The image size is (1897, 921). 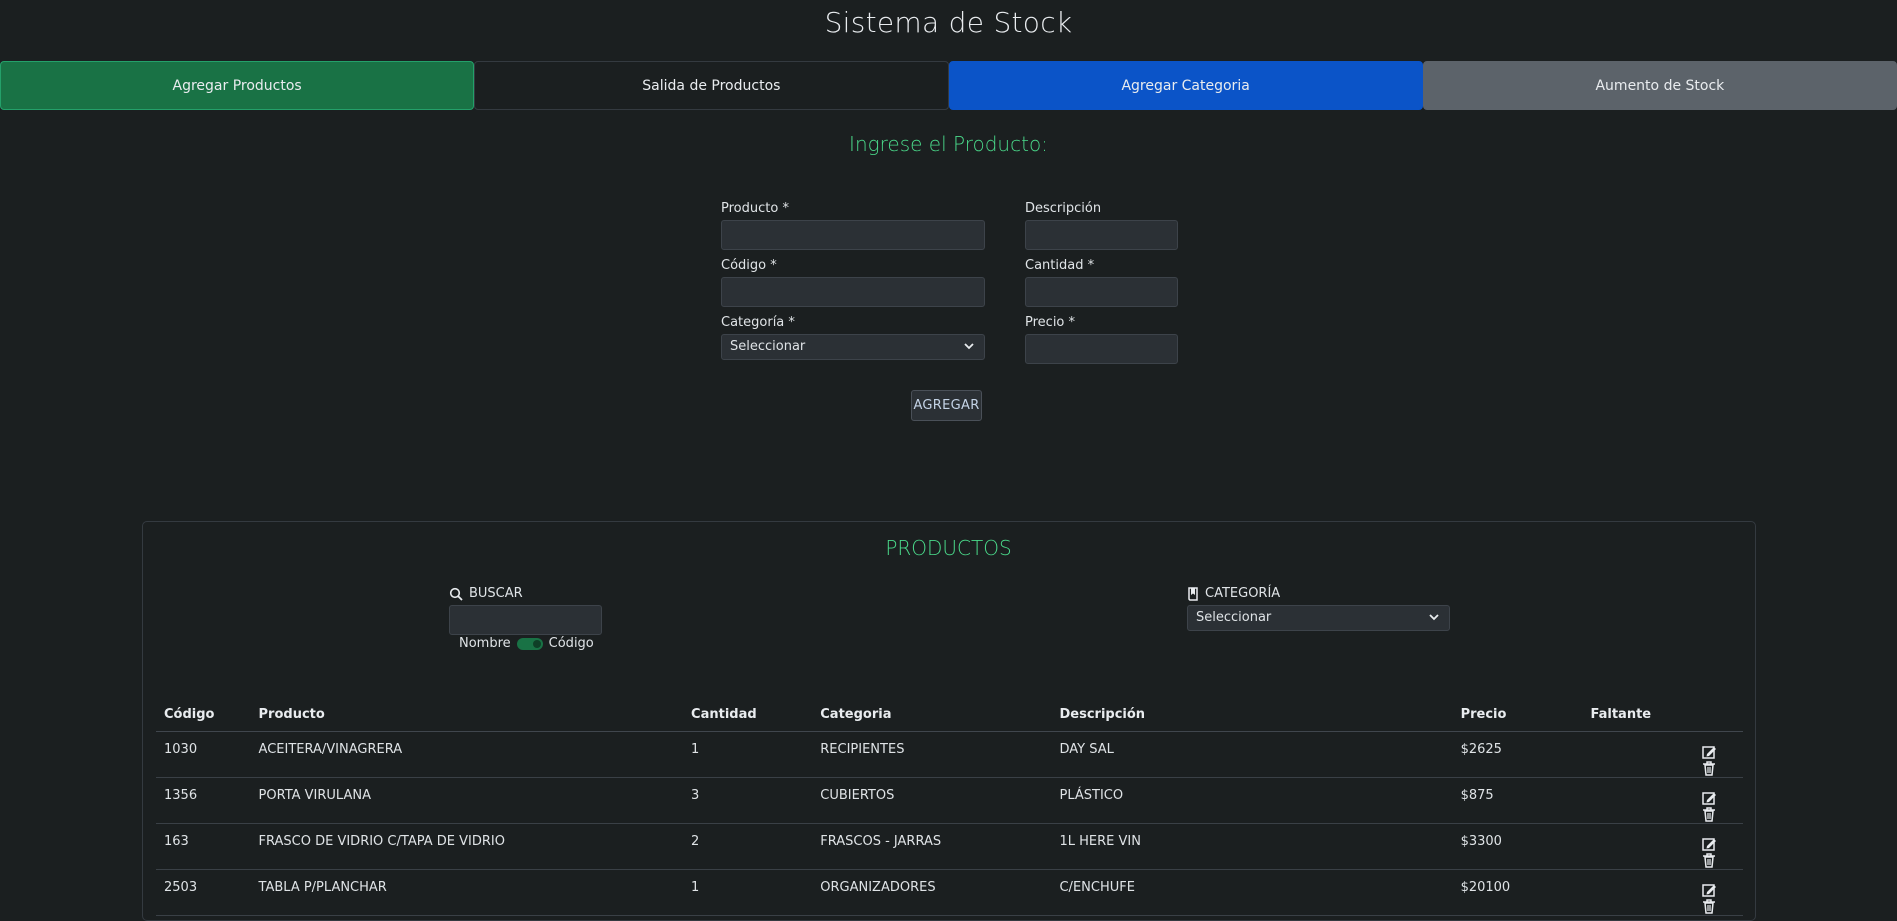 I want to click on descripcion-label: Descripción, so click(x=1063, y=208).